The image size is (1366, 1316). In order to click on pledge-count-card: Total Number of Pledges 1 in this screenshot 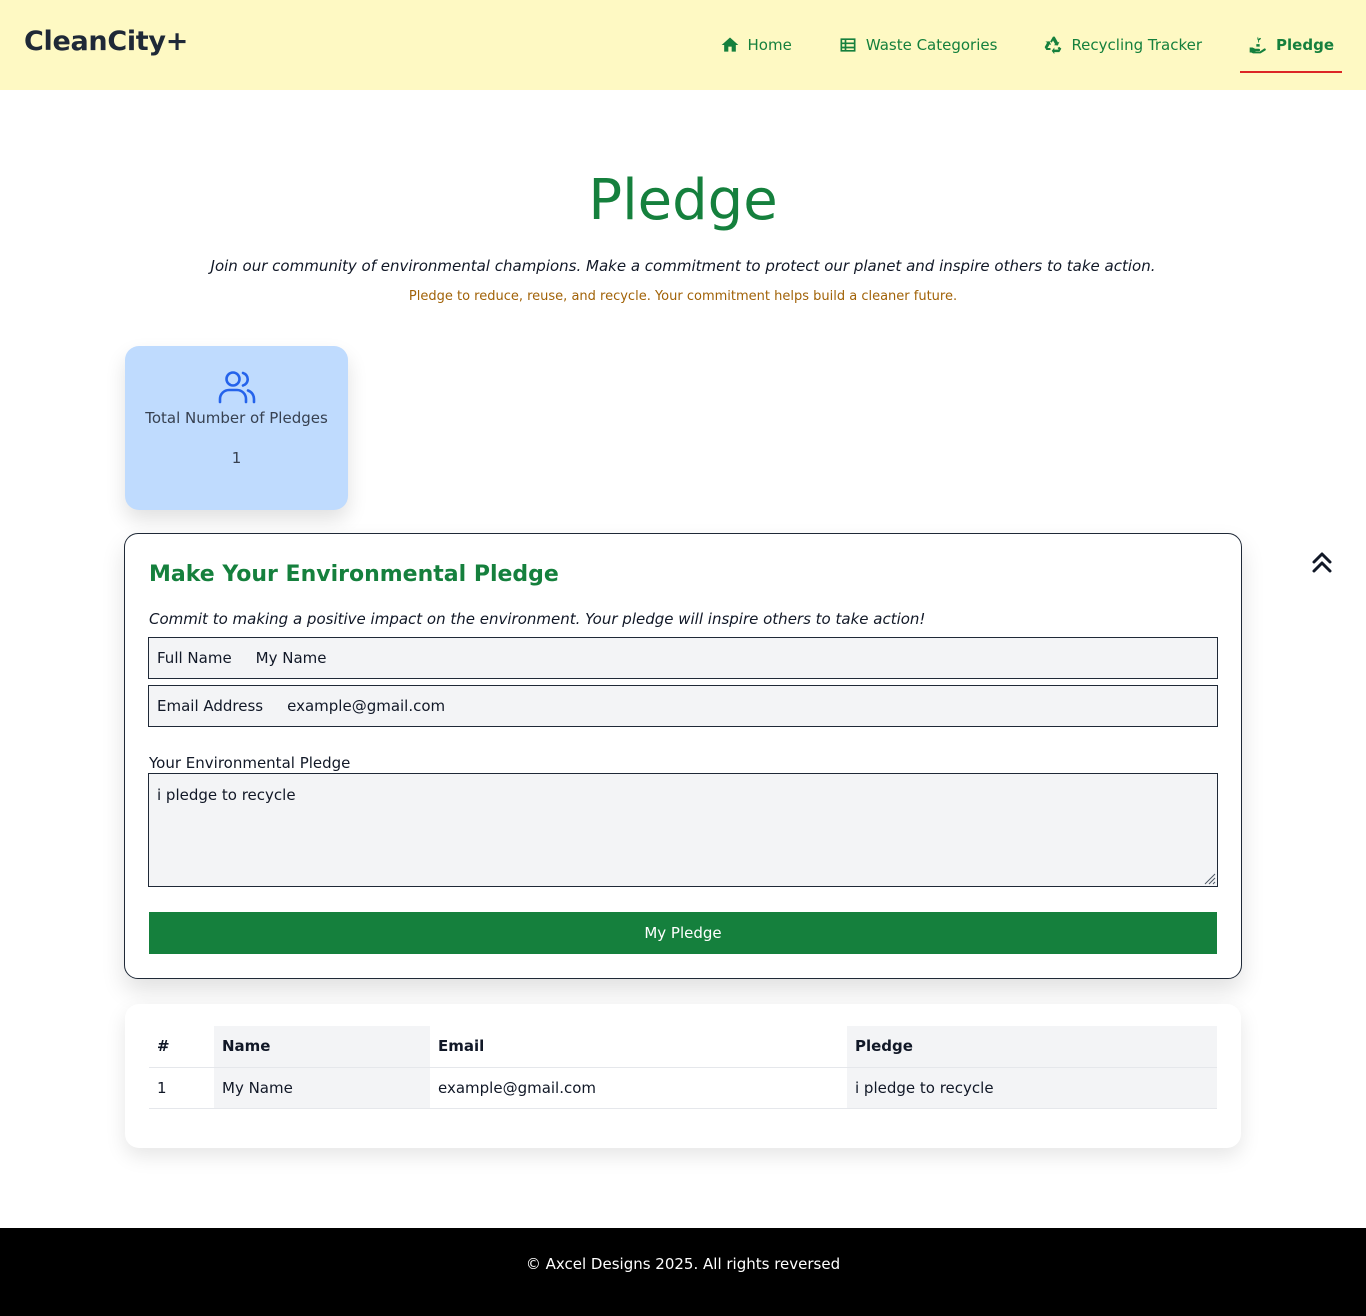, I will do `click(236, 428)`.